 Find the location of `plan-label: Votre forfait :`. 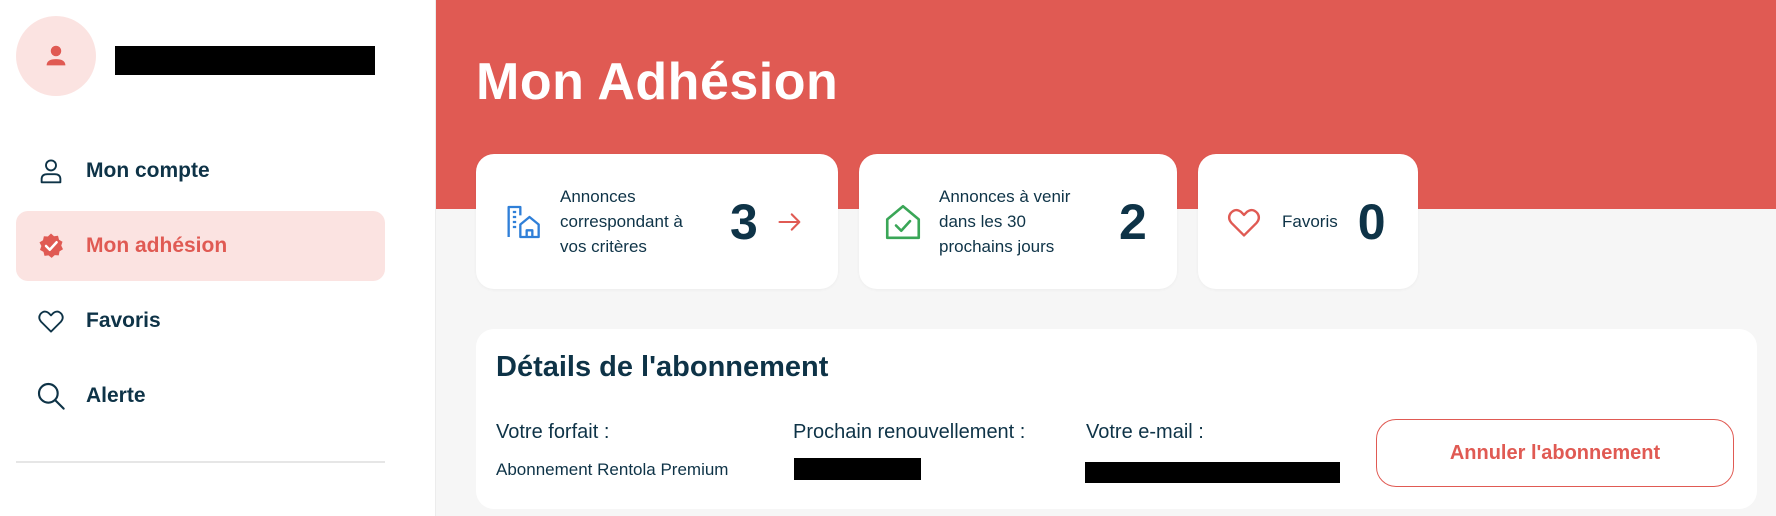

plan-label: Votre forfait : is located at coordinates (553, 432).